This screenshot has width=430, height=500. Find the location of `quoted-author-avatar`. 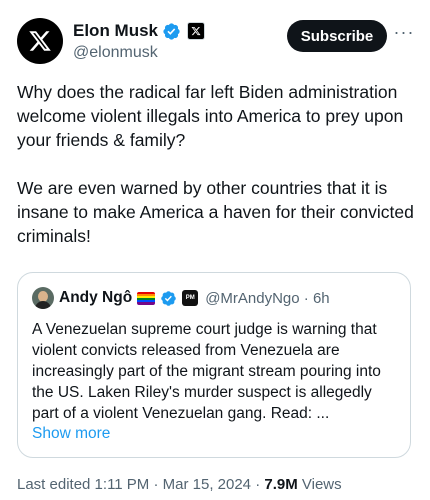

quoted-author-avatar is located at coordinates (43, 298).